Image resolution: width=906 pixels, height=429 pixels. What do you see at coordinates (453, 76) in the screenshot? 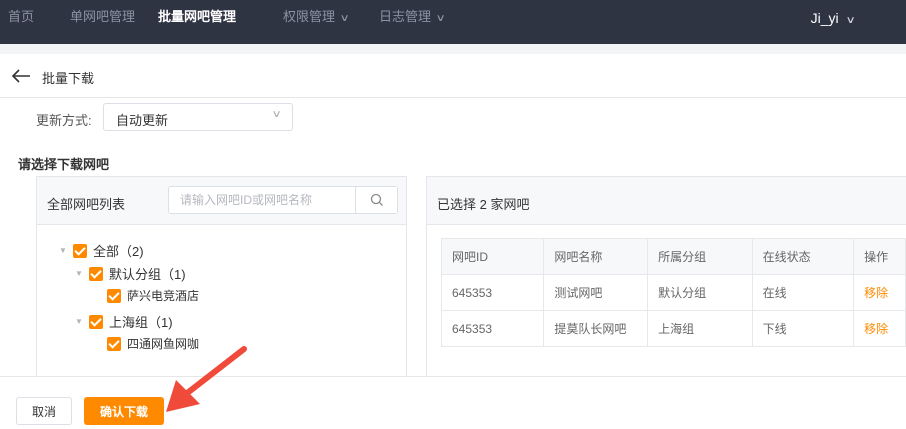
I see `page-header: 批量下载` at bounding box center [453, 76].